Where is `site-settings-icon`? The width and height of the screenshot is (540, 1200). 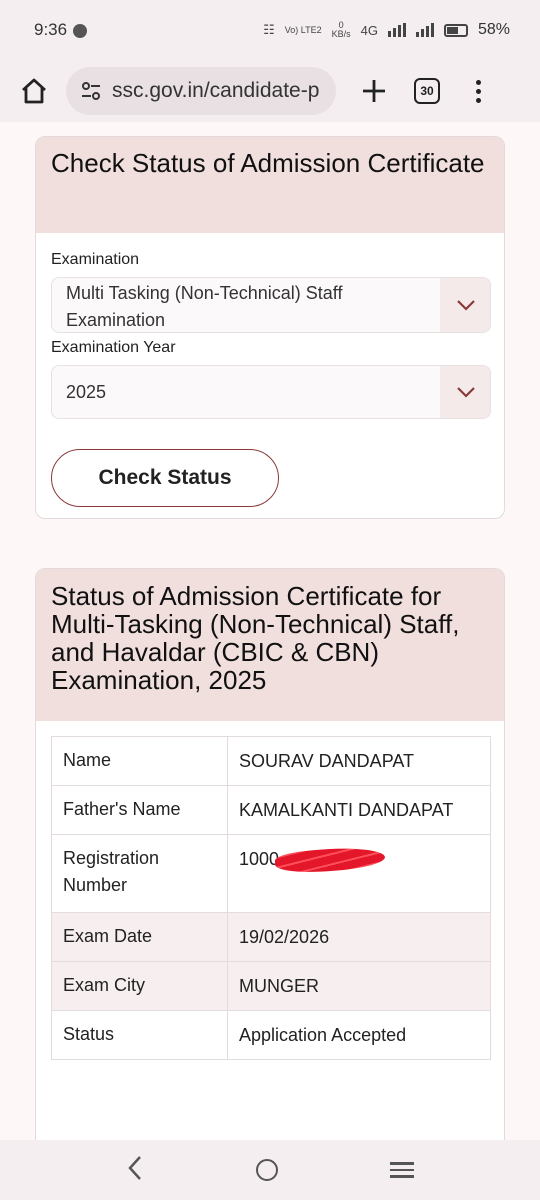
site-settings-icon is located at coordinates (91, 91).